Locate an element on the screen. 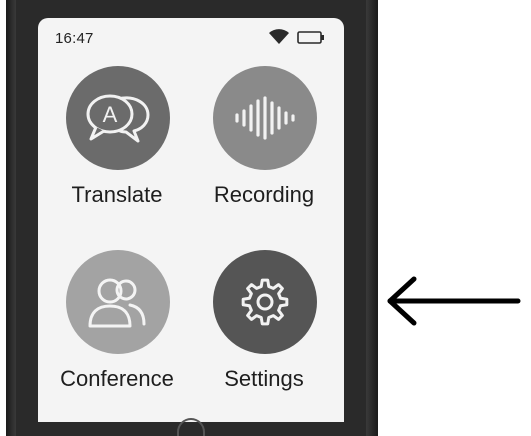  app-recording: Recording is located at coordinates (264, 148).